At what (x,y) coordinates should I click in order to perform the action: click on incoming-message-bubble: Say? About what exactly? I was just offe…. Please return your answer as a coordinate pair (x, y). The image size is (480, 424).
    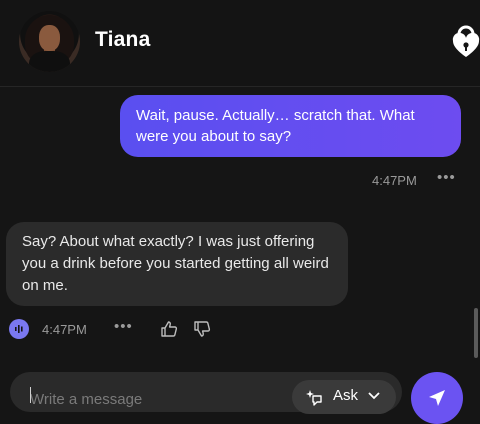
    Looking at the image, I should click on (177, 264).